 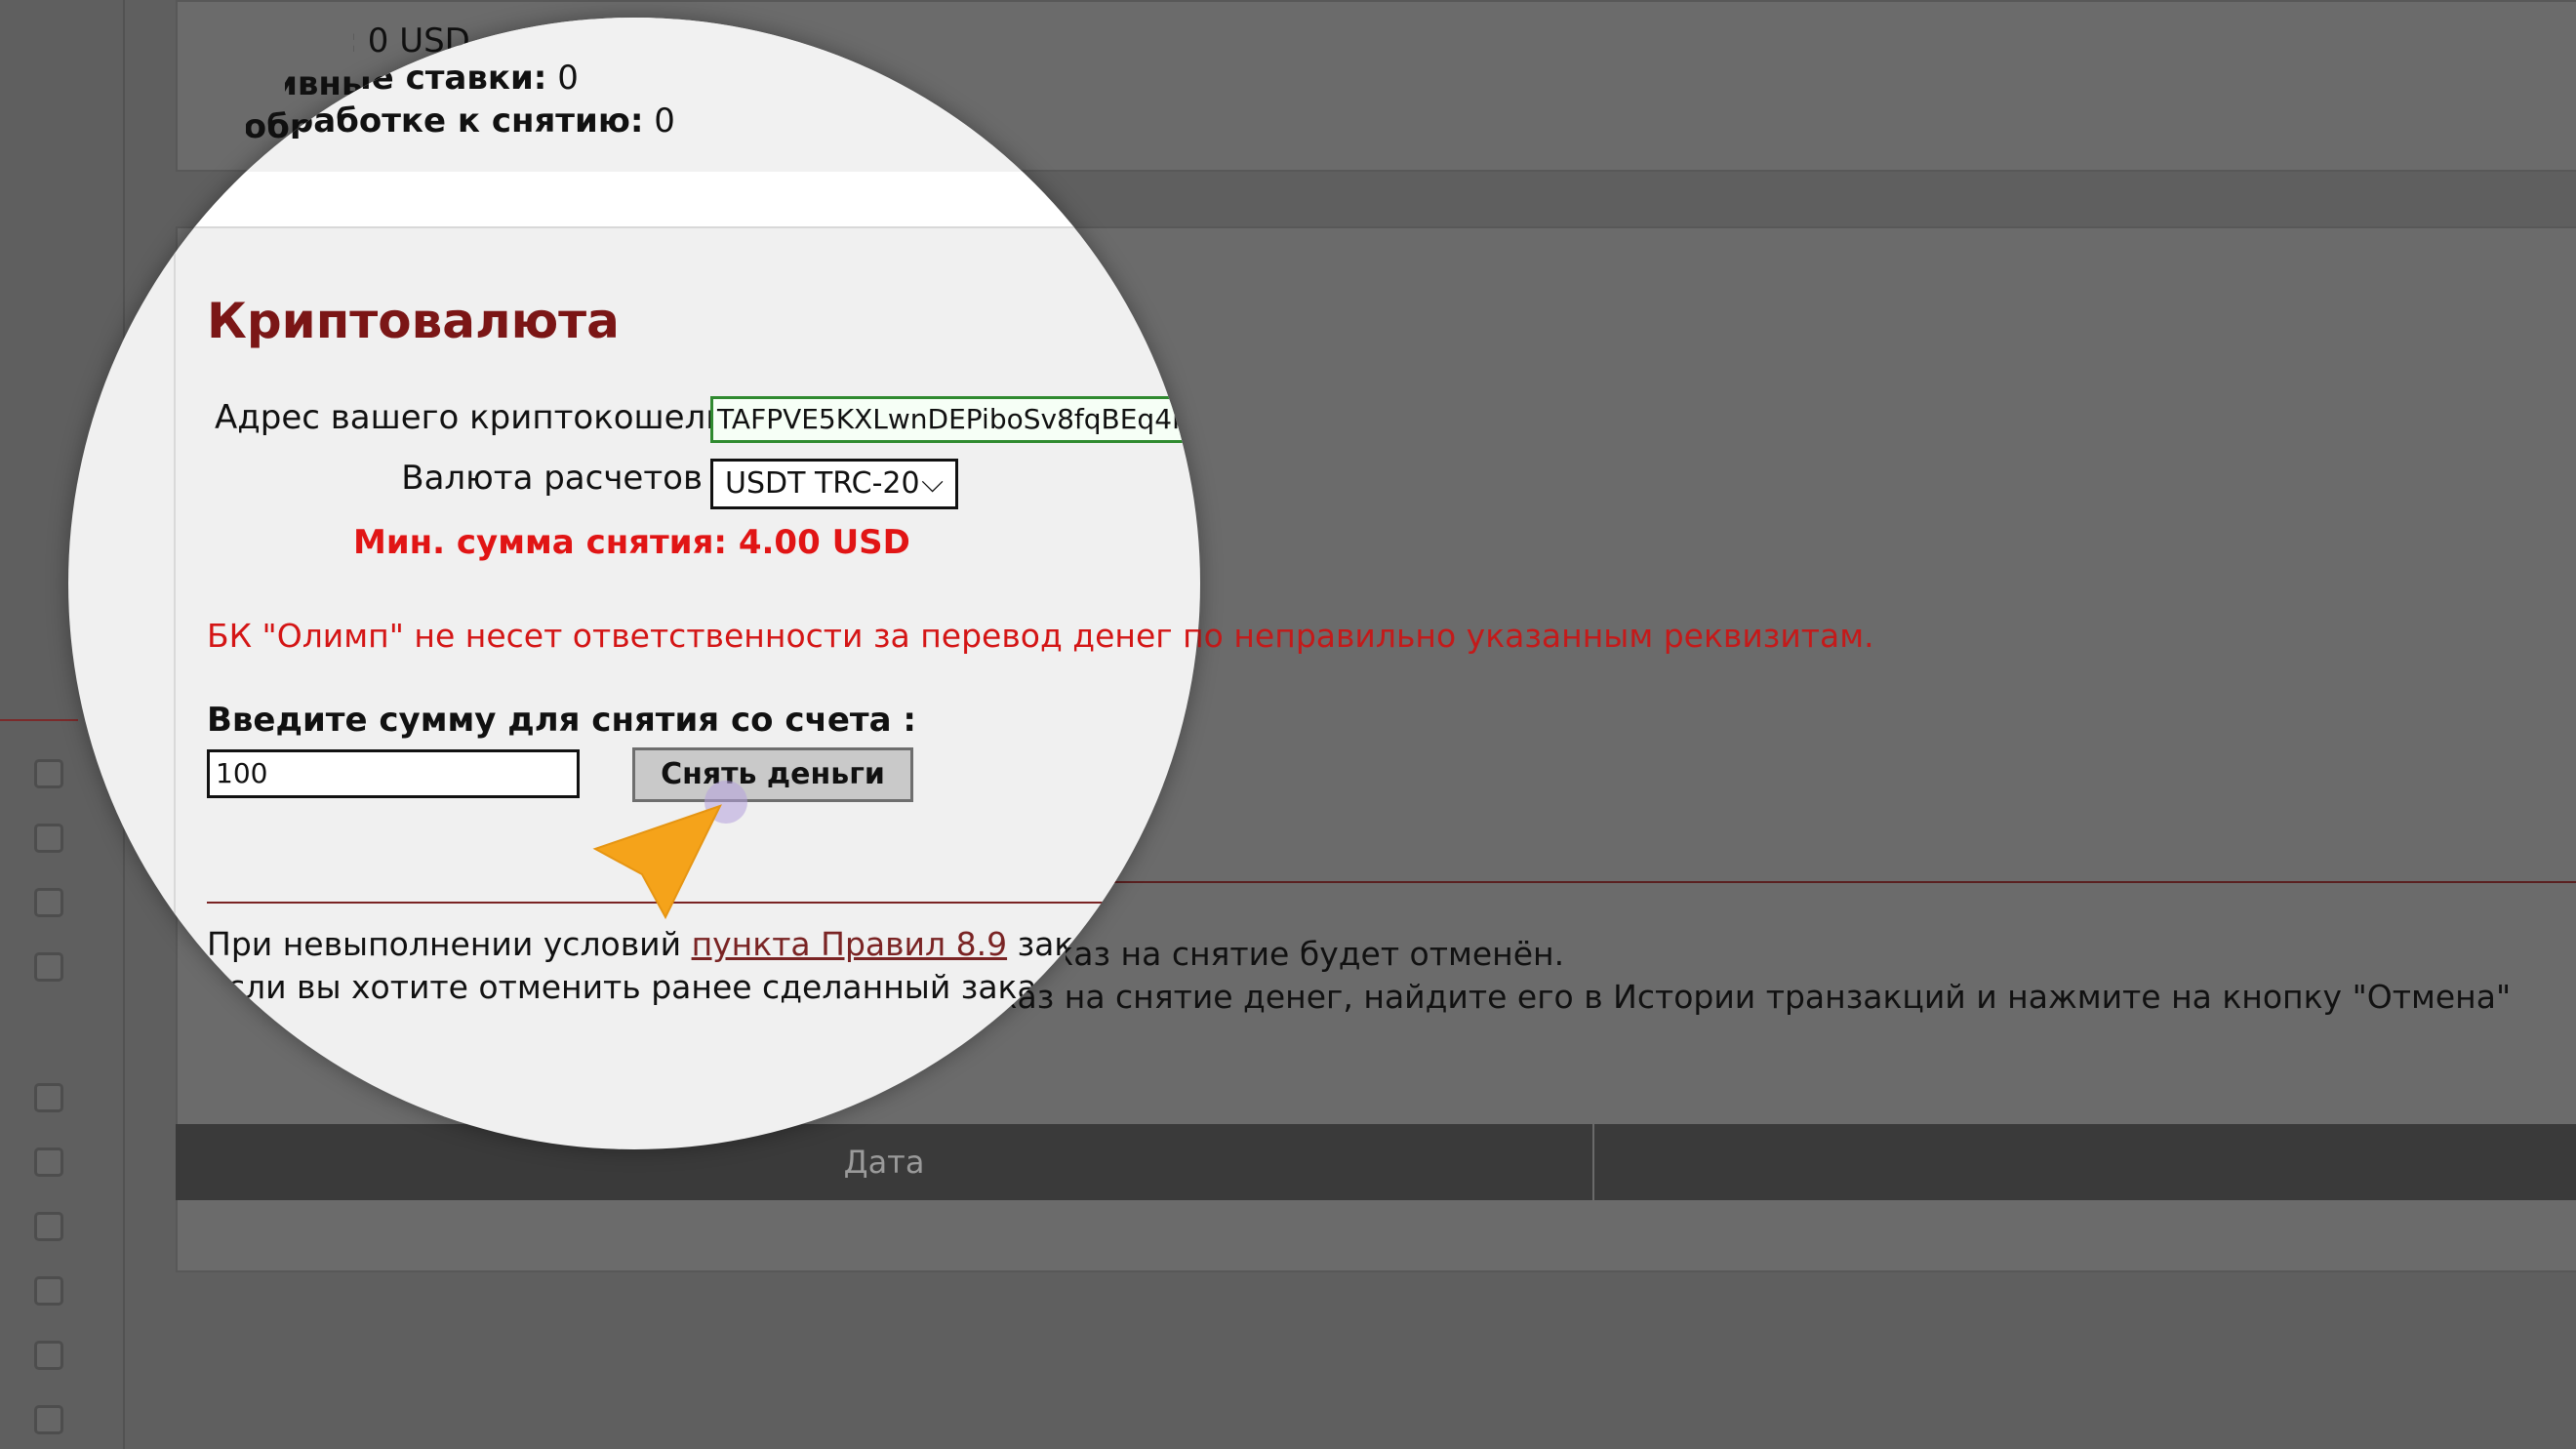 What do you see at coordinates (850, 944) in the screenshot?
I see `rules-link: пункта Правил 8.9` at bounding box center [850, 944].